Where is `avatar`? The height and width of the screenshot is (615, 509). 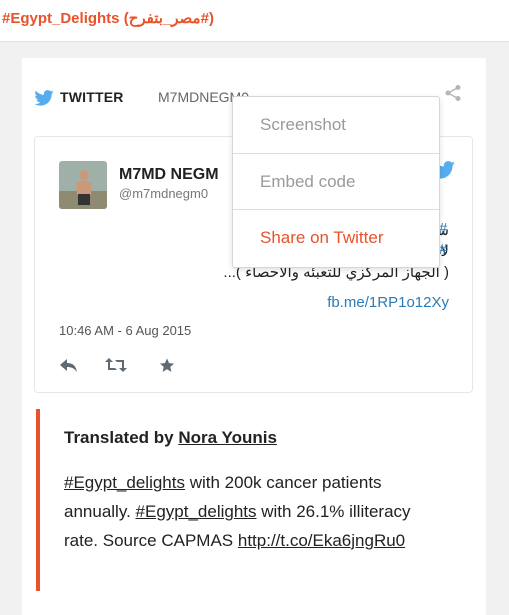 avatar is located at coordinates (83, 185).